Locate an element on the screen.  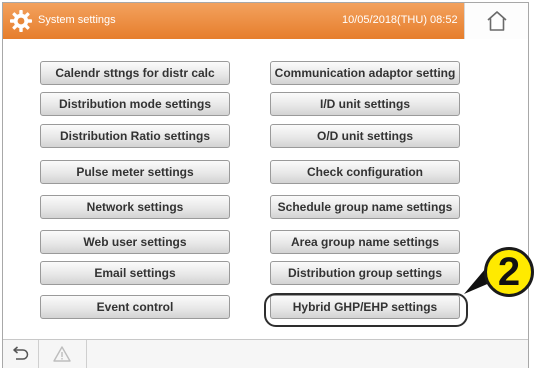
event-control-button: Event control is located at coordinates (135, 307).